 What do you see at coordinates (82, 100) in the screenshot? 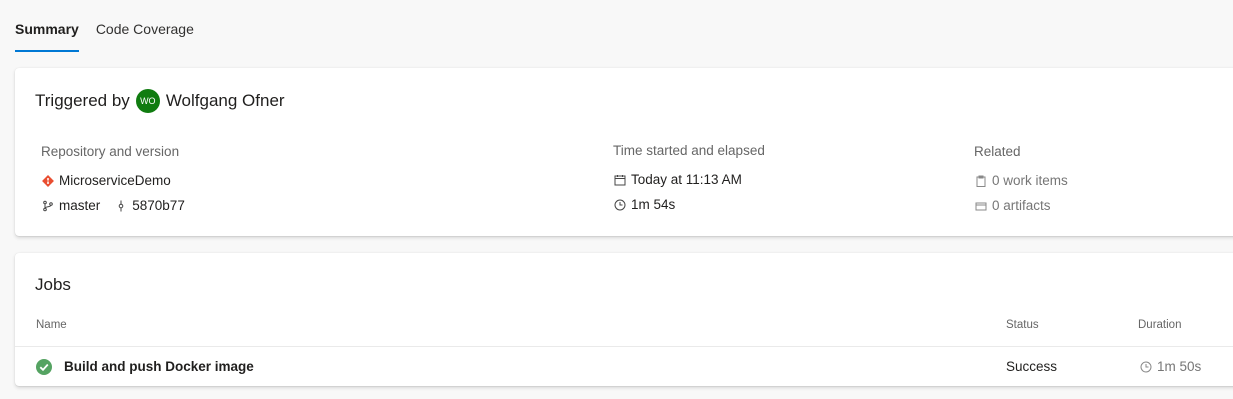
I see `triggered-by-label: Triggered by` at bounding box center [82, 100].